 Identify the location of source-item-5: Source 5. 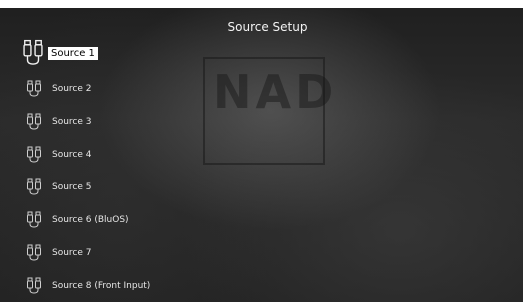
(59, 187).